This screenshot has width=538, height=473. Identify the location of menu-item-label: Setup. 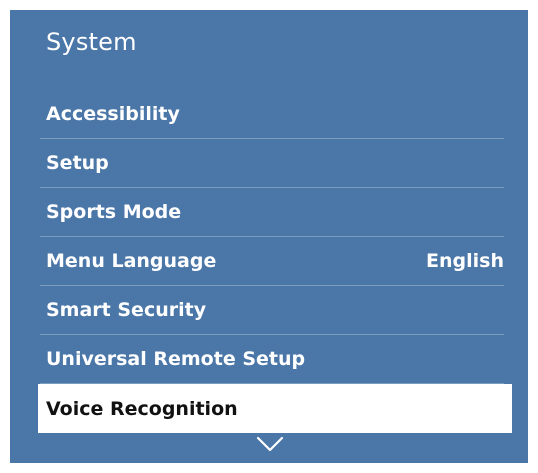
(77, 163).